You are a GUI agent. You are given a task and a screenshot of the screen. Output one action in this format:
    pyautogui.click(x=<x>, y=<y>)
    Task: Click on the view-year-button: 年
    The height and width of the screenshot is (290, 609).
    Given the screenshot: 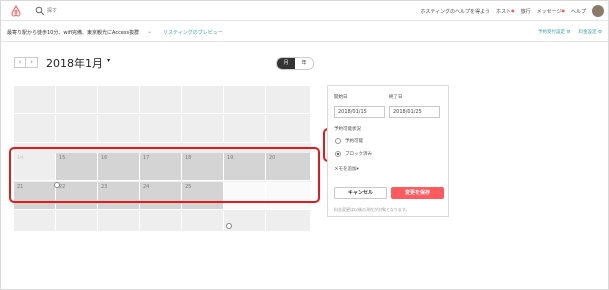 What is the action you would take?
    pyautogui.click(x=304, y=63)
    